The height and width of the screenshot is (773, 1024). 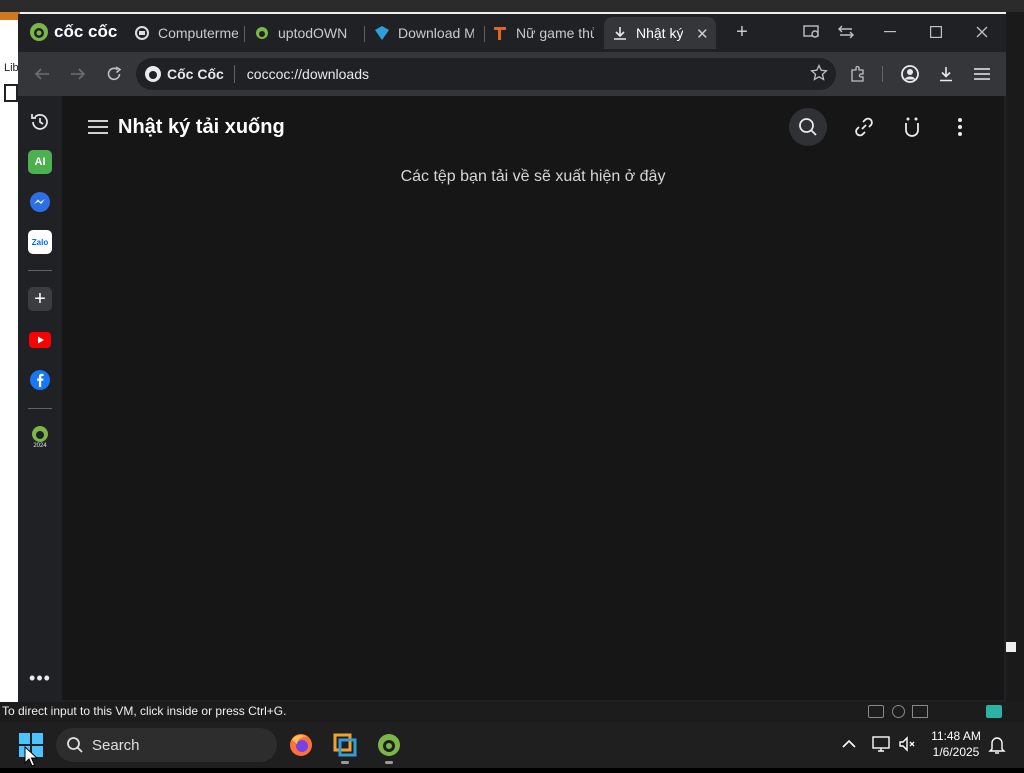 I want to click on zalo-label: Zalo, so click(x=40, y=242).